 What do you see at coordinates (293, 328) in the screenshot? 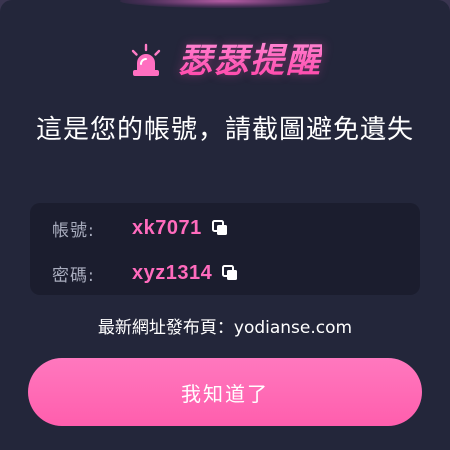
I see `latest-site-url: yodianse.com` at bounding box center [293, 328].